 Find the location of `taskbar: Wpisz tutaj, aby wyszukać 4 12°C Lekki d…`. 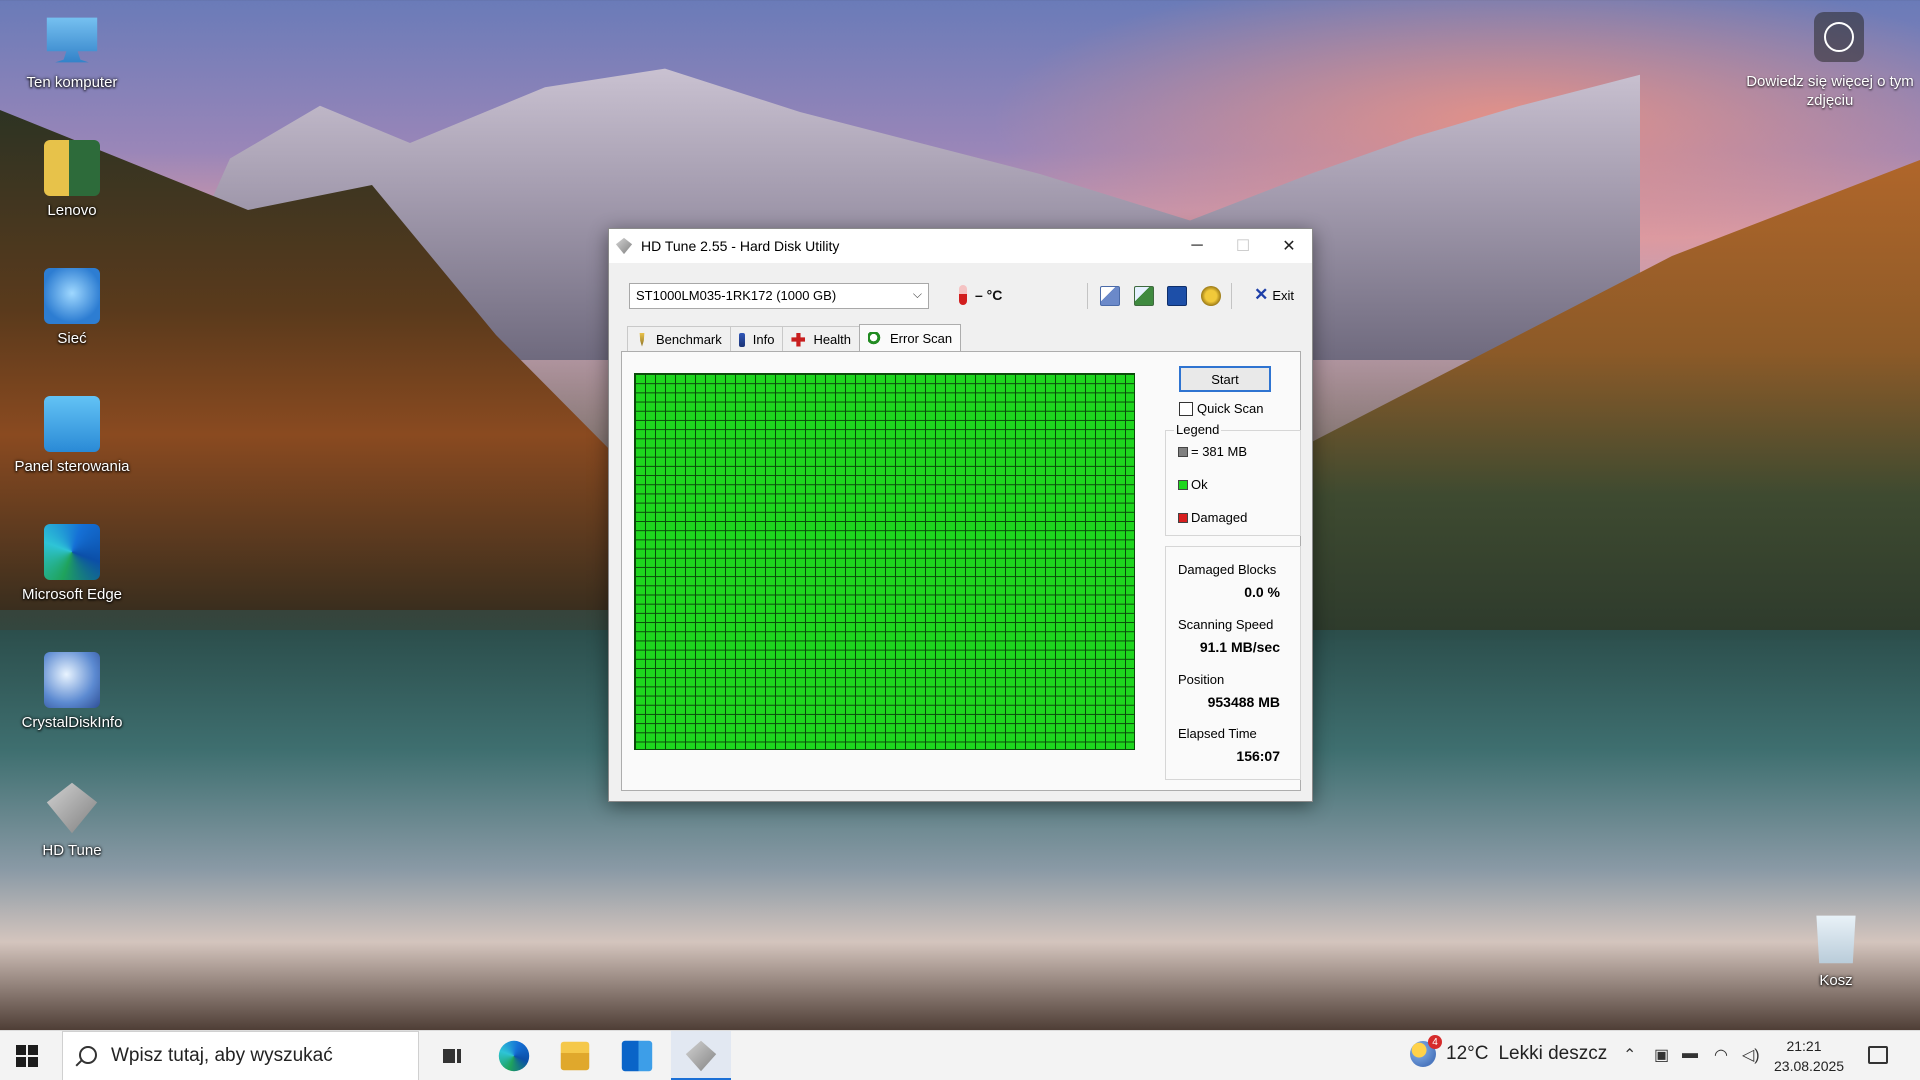

taskbar: Wpisz tutaj, aby wyszukać 4 12°C Lekki d… is located at coordinates (960, 1055).